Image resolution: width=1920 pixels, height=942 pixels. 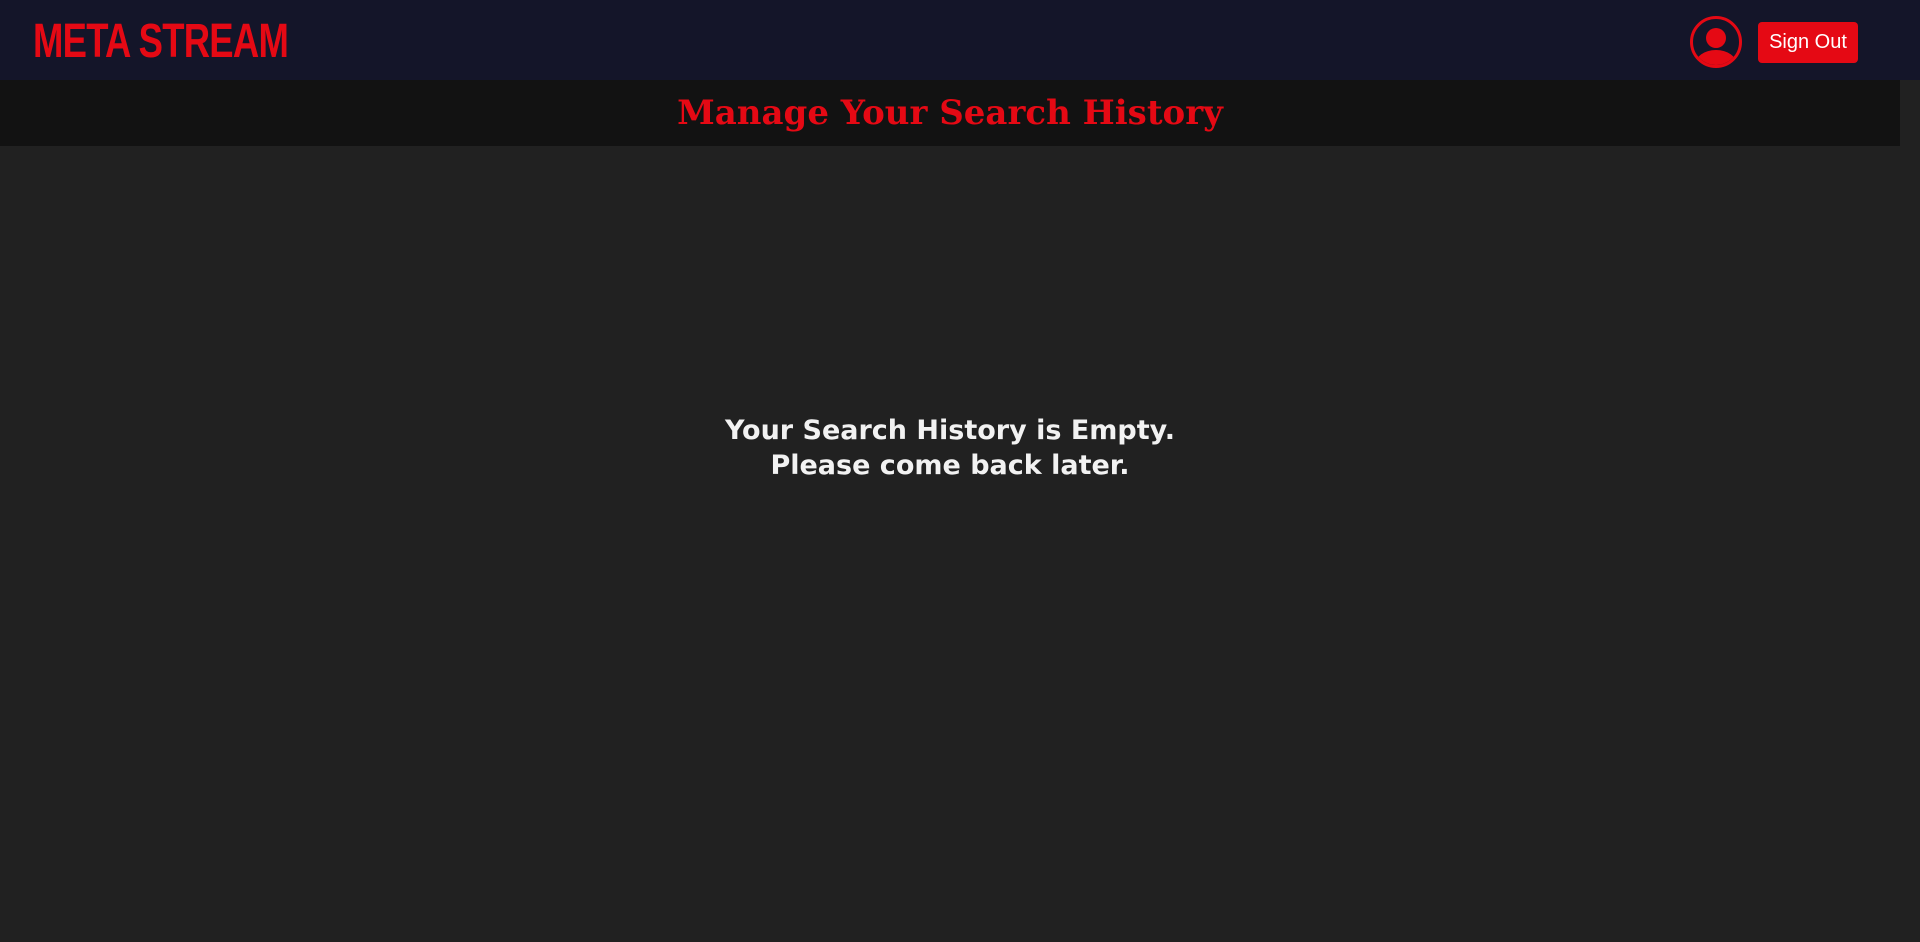 I want to click on user-avatar-icon, so click(x=1716, y=42).